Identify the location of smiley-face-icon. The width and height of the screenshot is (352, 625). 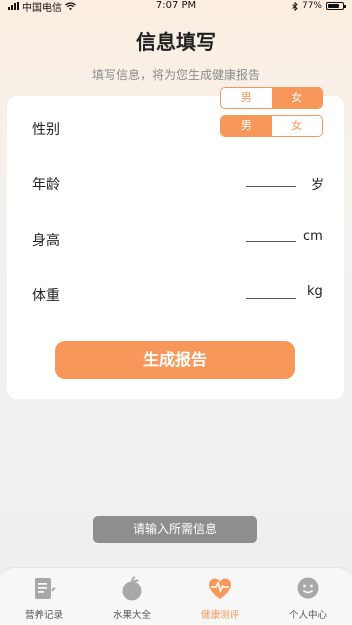
(308, 588).